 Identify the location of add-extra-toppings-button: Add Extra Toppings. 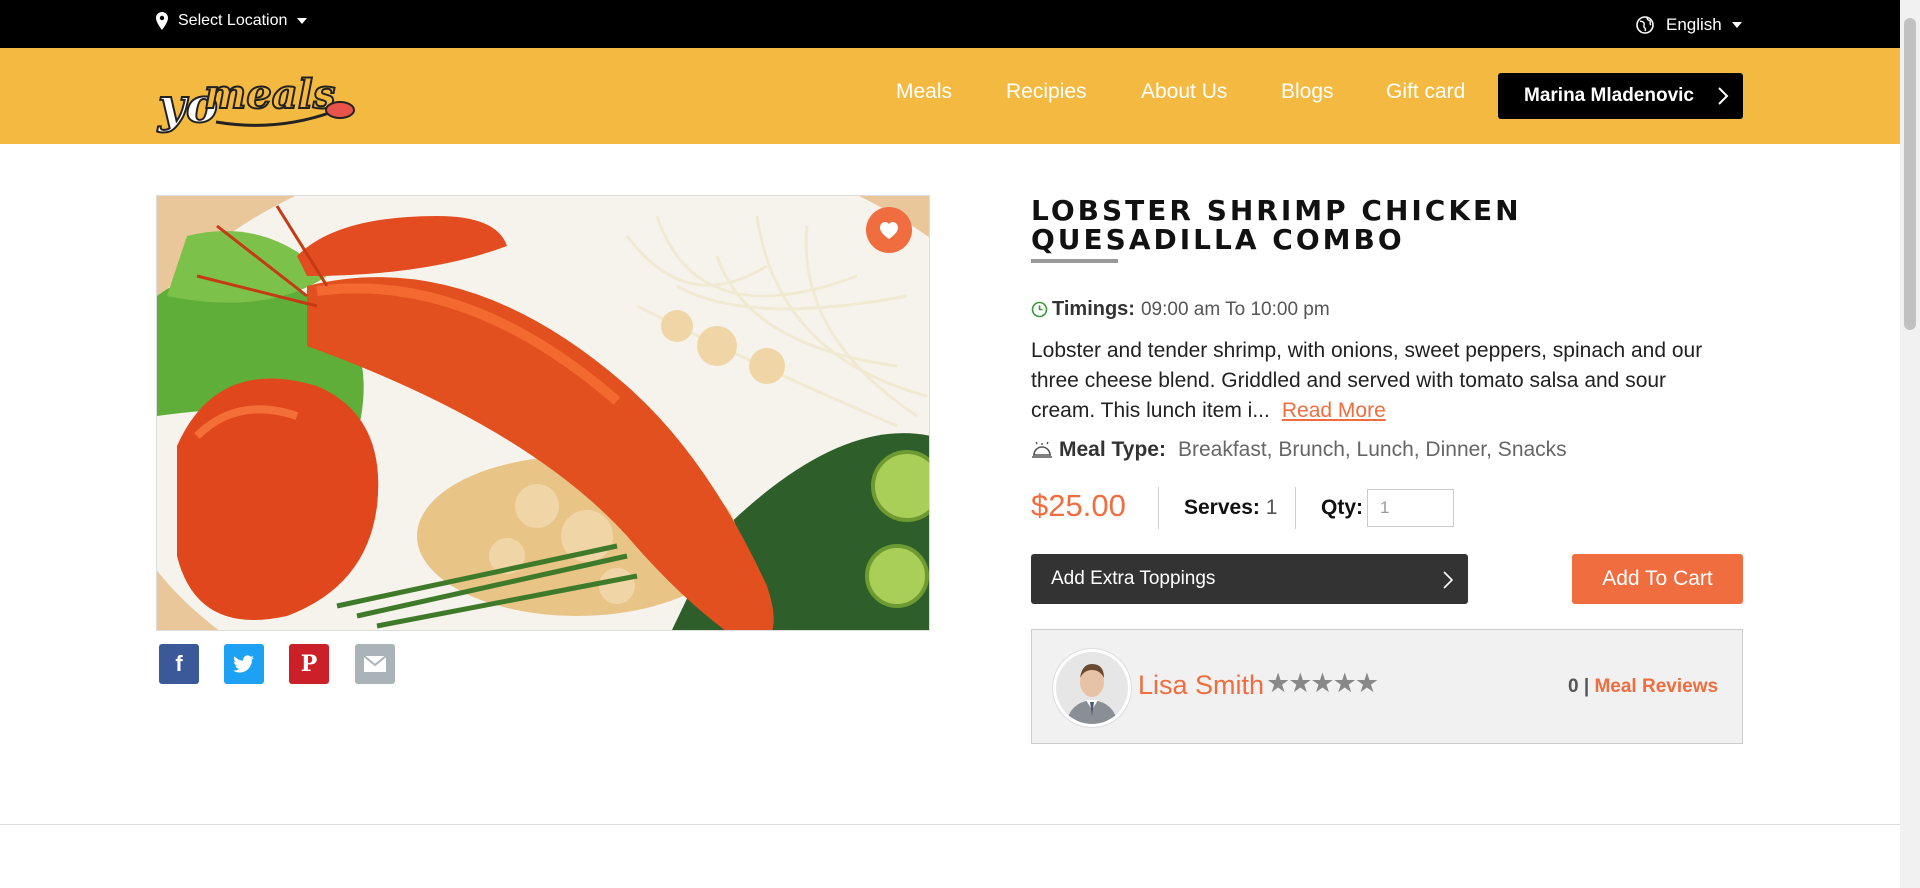
(1249, 579).